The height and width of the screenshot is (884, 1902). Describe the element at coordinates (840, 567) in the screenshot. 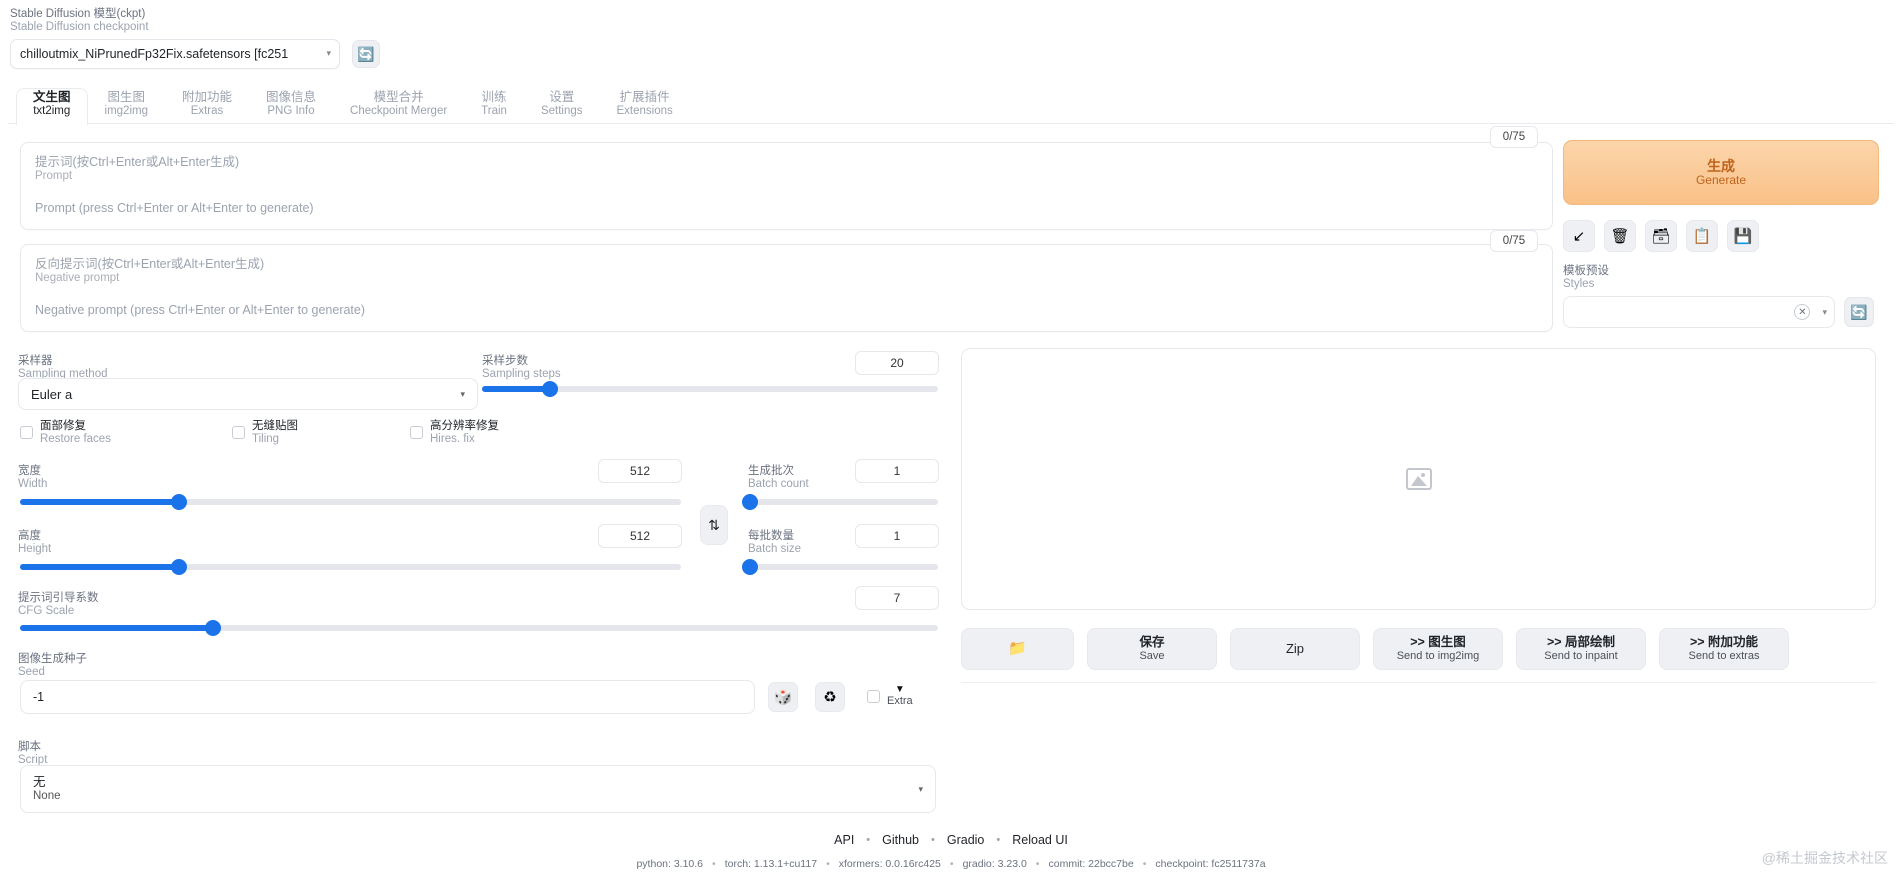

I see `batch-size-slider` at that location.